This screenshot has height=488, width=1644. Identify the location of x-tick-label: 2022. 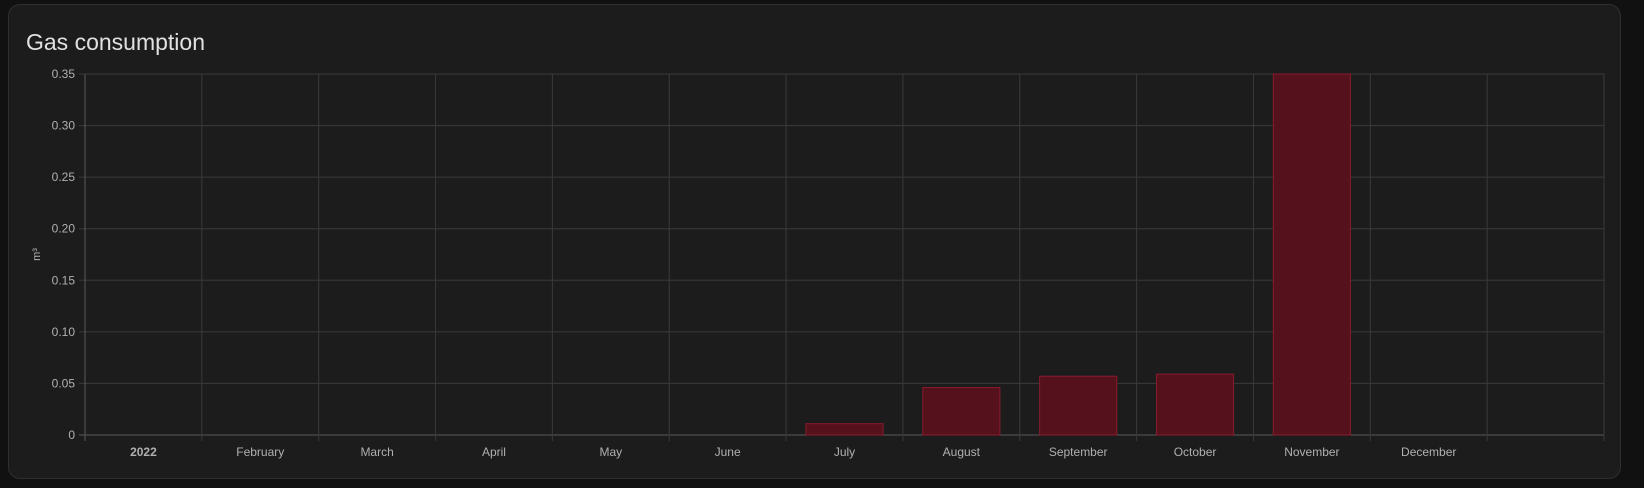
(143, 452).